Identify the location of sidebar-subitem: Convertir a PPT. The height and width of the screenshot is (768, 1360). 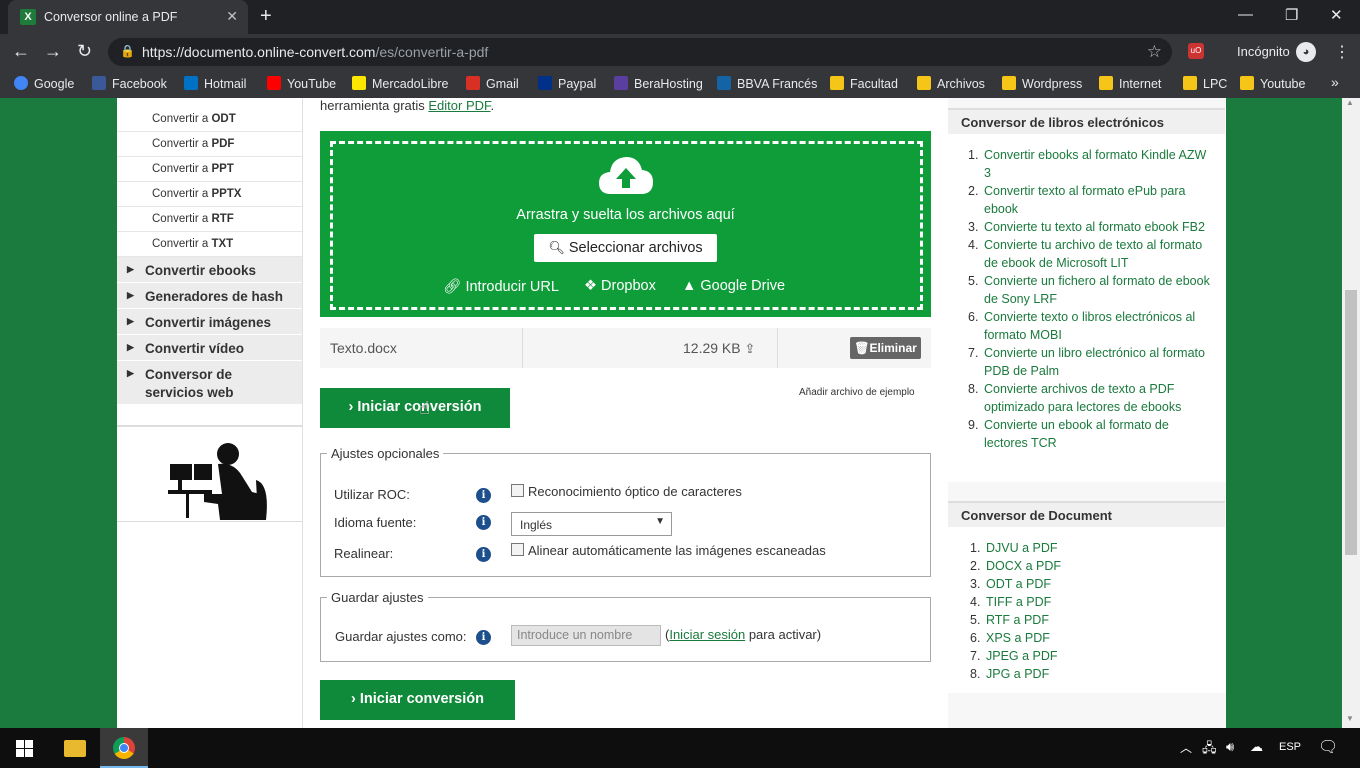
(209, 169).